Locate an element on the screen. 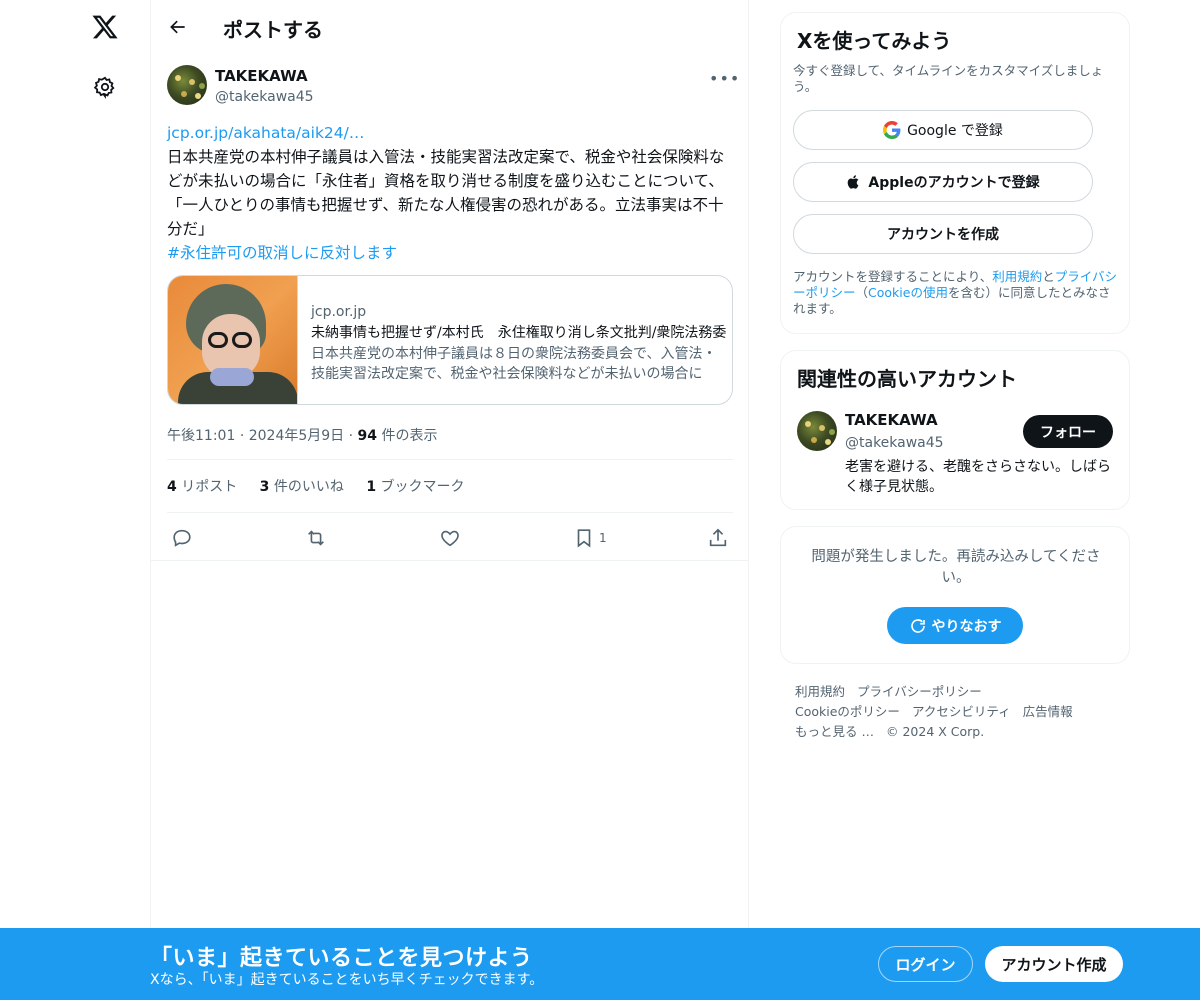 The height and width of the screenshot is (1000, 1200). retry-label: やりなおす is located at coordinates (966, 626).